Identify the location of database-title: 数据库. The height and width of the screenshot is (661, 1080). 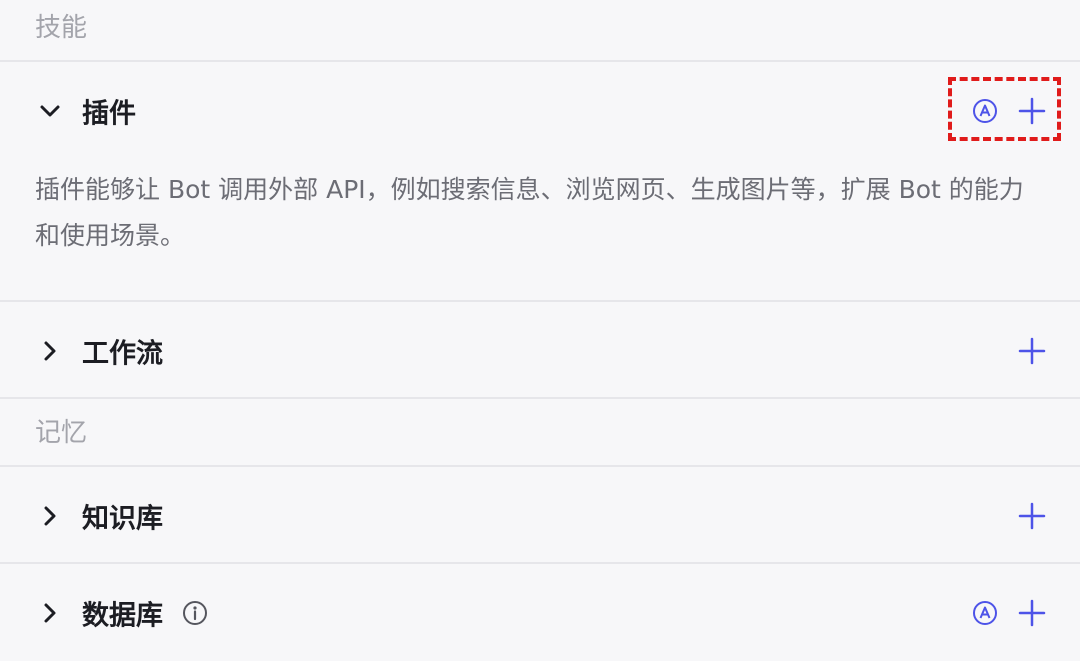
(122, 616).